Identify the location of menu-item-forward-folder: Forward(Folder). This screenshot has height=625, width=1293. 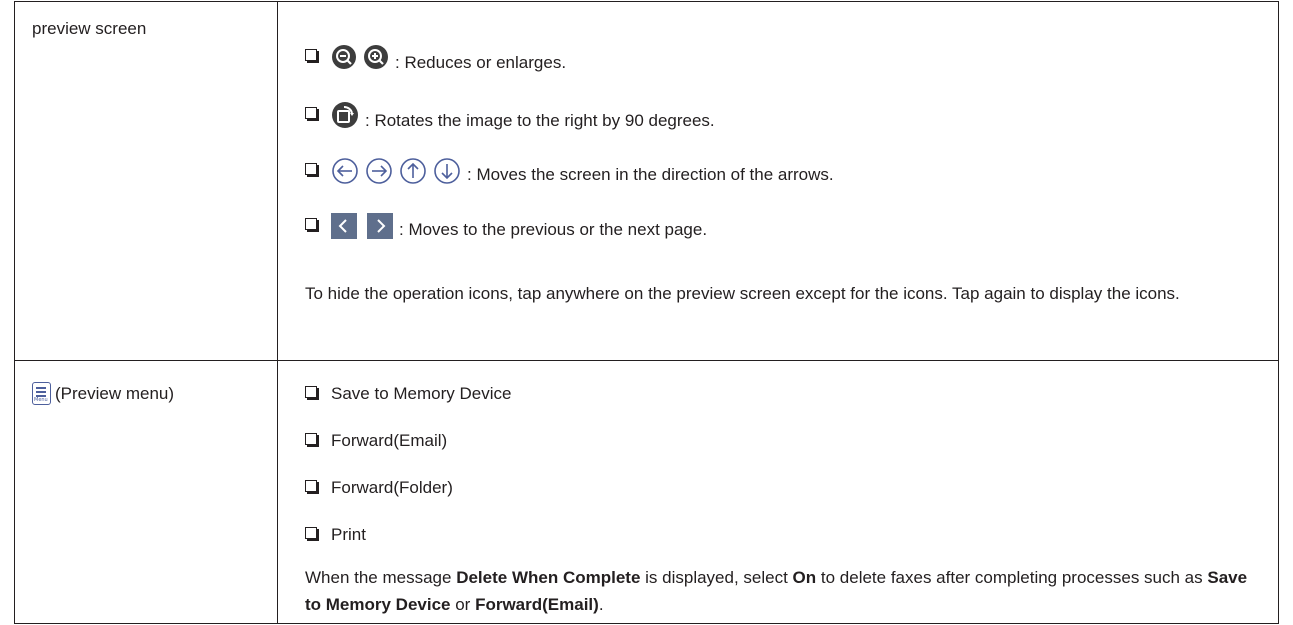
(379, 488).